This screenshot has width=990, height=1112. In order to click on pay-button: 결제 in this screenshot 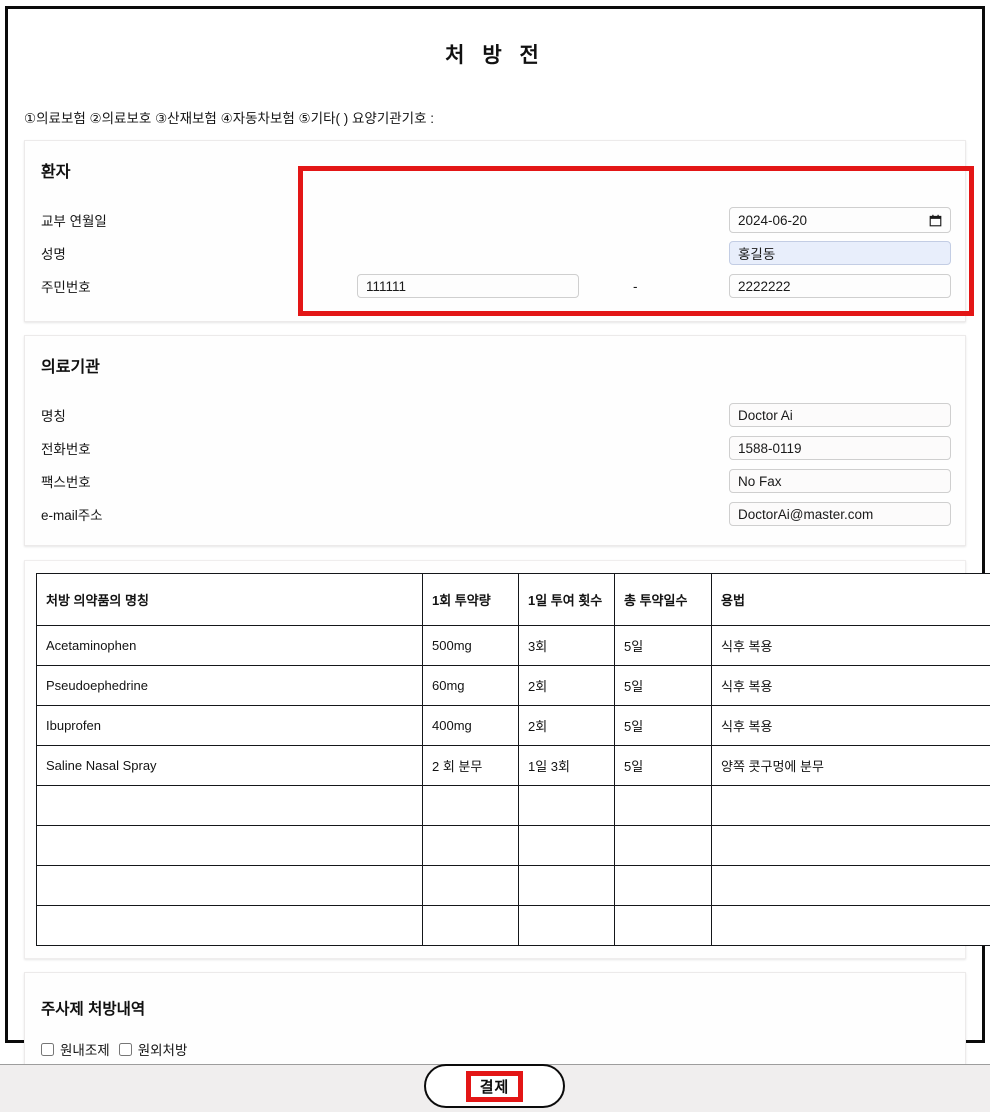, I will do `click(494, 1086)`.